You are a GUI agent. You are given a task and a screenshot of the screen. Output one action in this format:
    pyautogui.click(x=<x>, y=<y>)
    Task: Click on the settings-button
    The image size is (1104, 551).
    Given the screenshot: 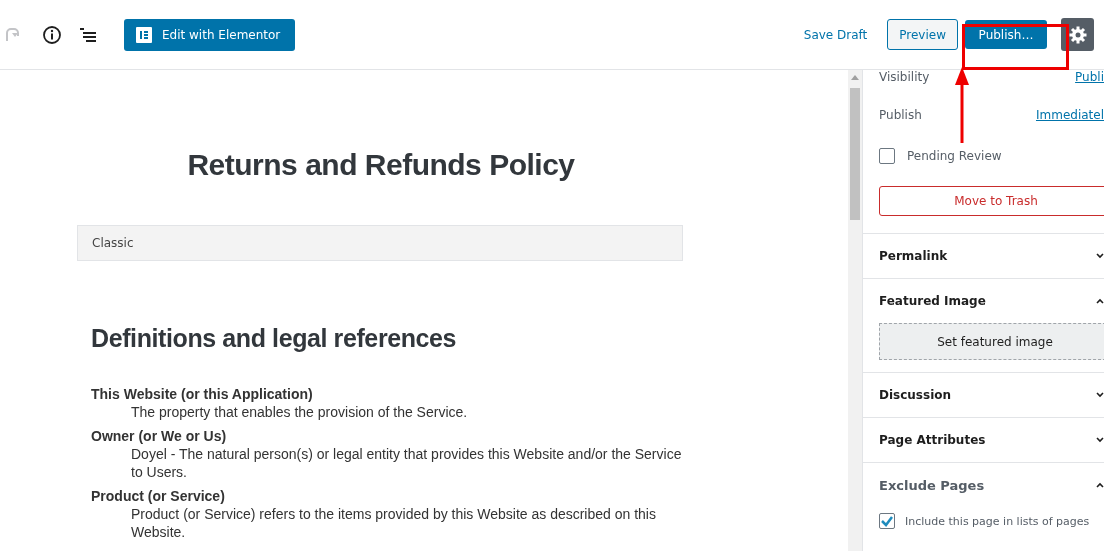 What is the action you would take?
    pyautogui.click(x=1077, y=34)
    